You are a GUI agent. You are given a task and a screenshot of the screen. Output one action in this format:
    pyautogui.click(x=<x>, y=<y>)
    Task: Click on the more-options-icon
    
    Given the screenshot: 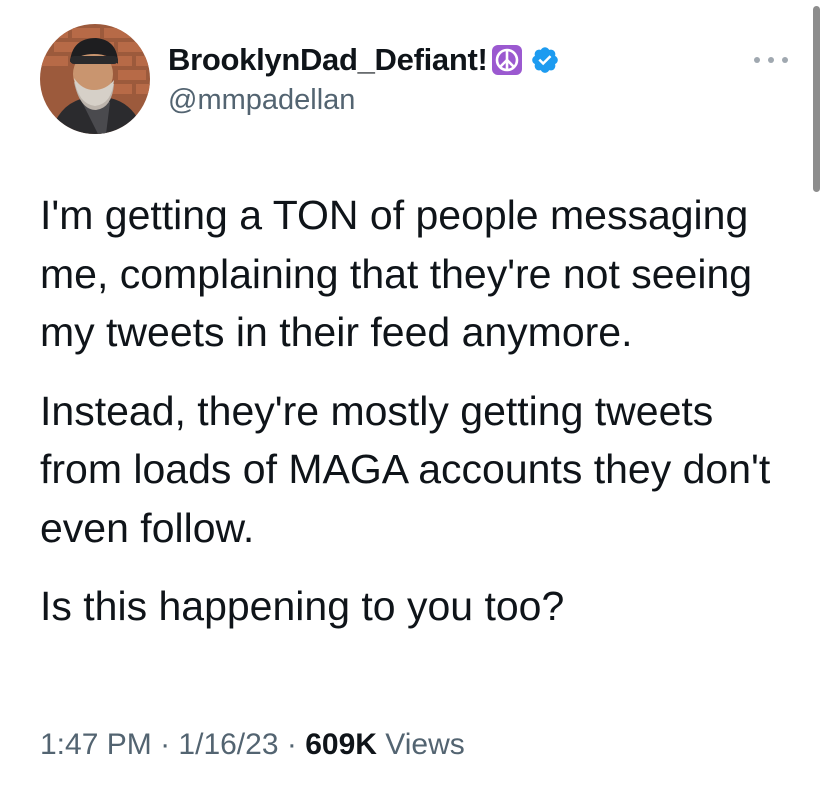 What is the action you would take?
    pyautogui.click(x=771, y=60)
    